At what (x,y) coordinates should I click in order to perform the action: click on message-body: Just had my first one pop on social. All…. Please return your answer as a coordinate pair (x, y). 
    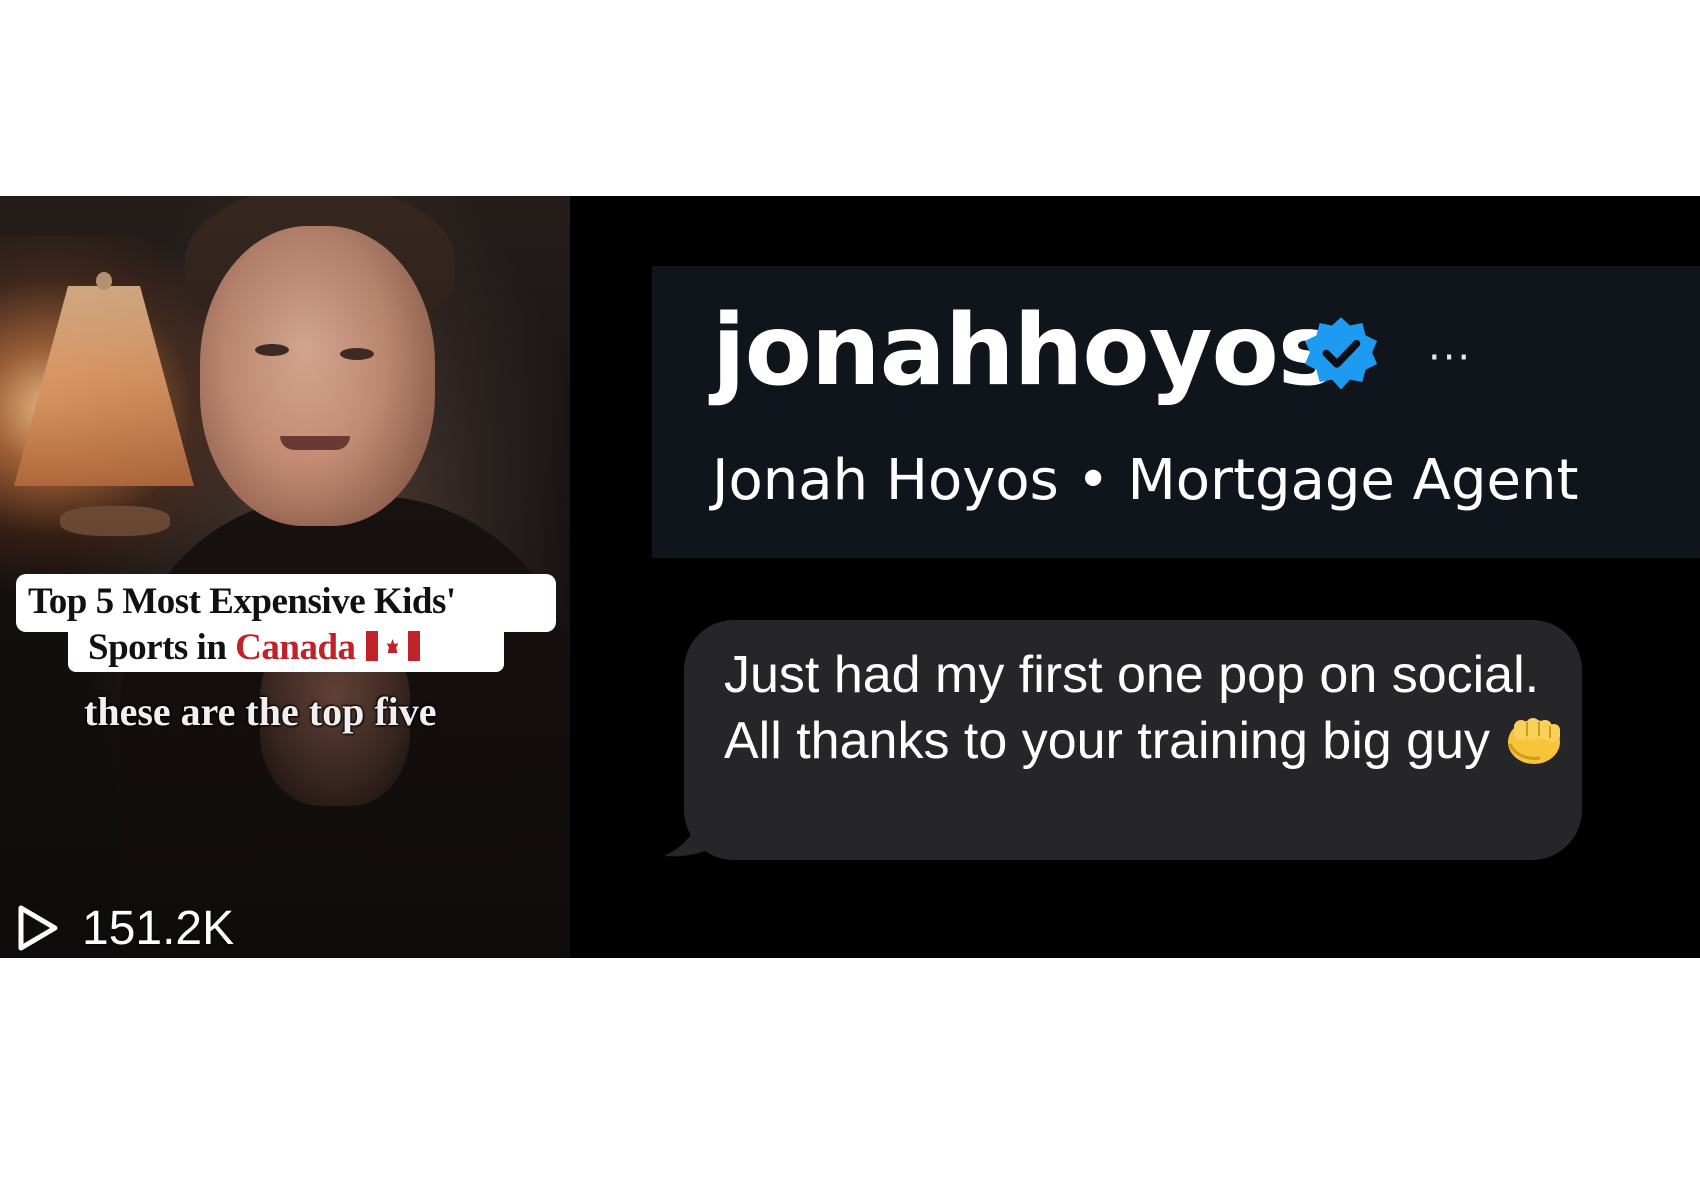
    Looking at the image, I should click on (1132, 708).